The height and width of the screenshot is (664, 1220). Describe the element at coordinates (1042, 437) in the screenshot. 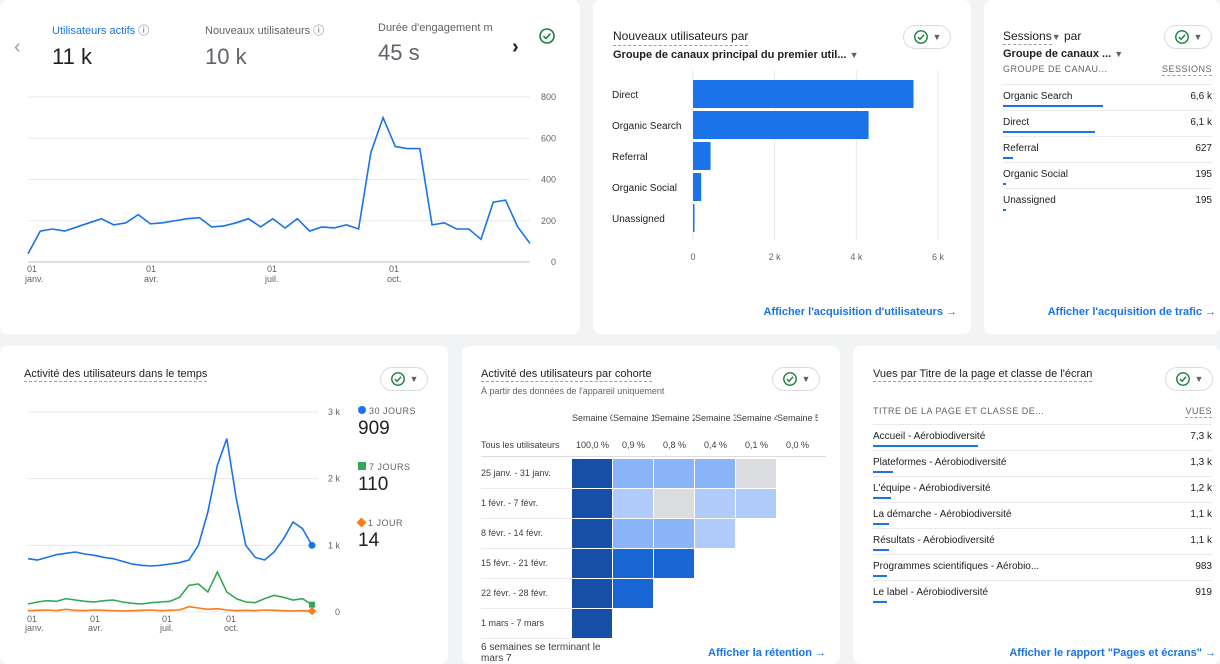

I see `table-row: Accueil - Aérobiodiversité 7,3 k` at that location.